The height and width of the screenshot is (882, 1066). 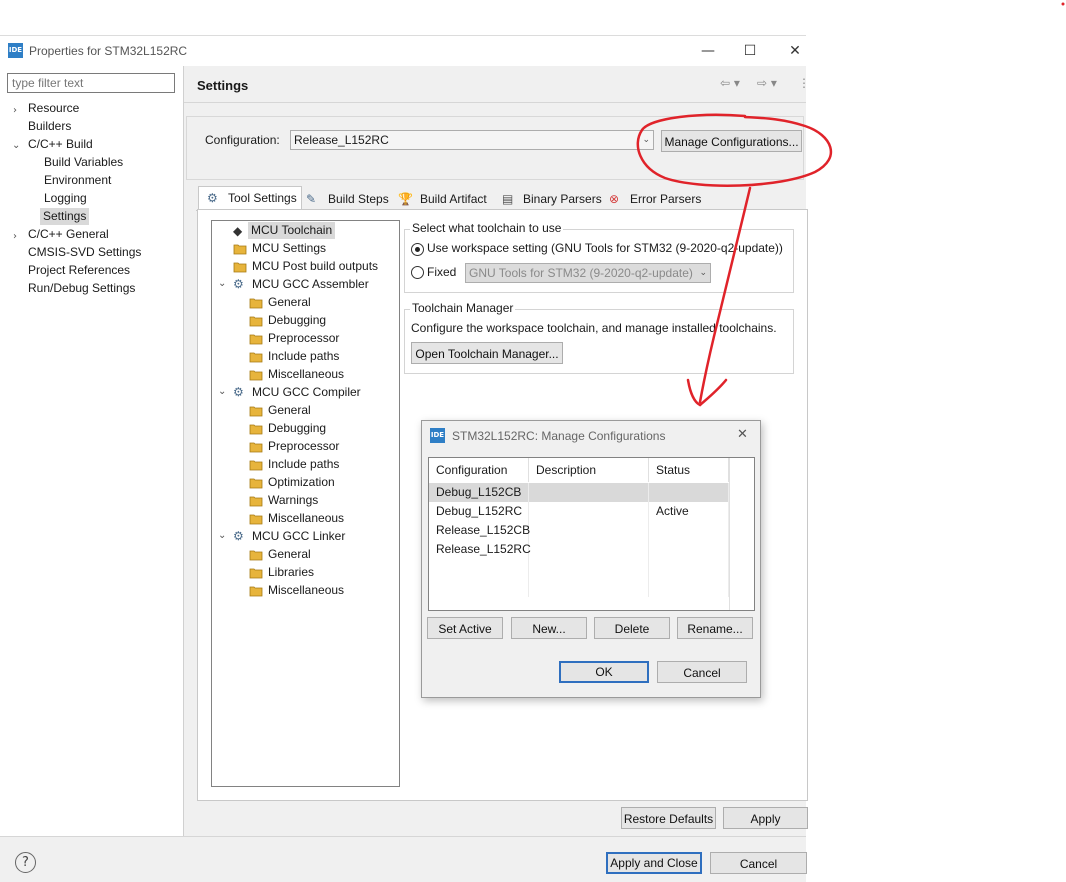 What do you see at coordinates (707, 392) in the screenshot?
I see `annotation-arrow-head` at bounding box center [707, 392].